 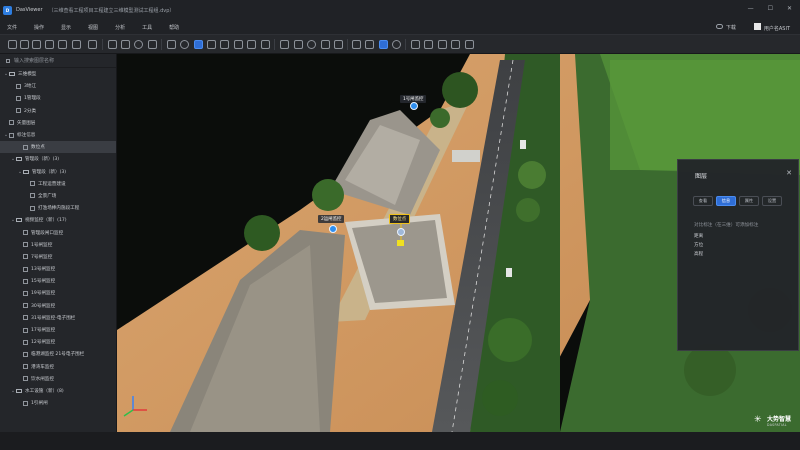 I want to click on undo-icon, so click(x=76, y=44).